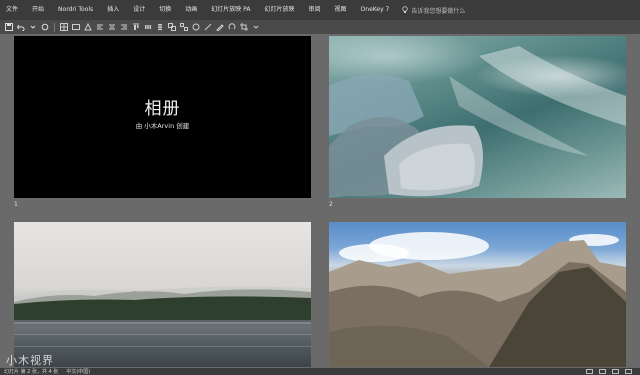 This screenshot has height=375, width=640. I want to click on tab-slideshow: 幻灯片放映, so click(280, 10).